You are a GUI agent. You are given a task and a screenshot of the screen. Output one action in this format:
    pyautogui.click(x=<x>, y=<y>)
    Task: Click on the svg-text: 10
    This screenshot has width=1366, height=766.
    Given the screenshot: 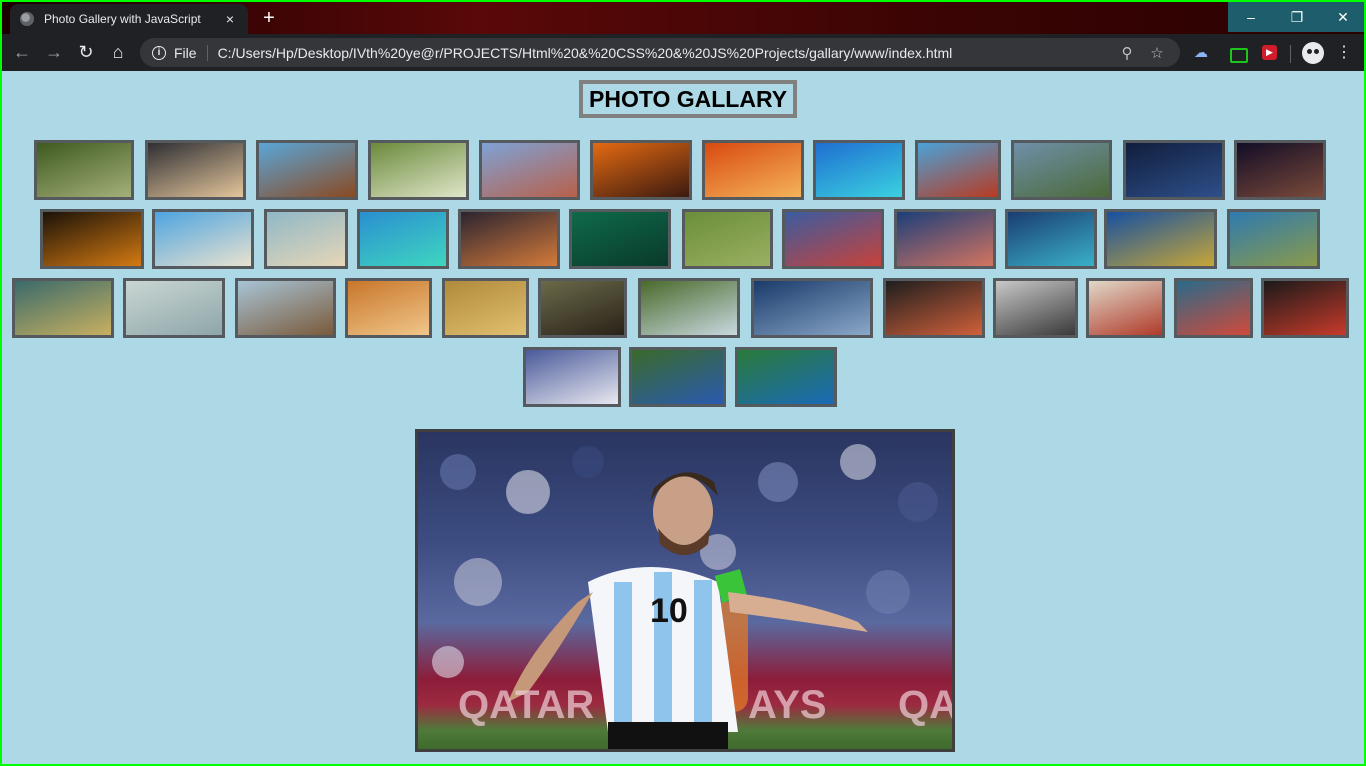 What is the action you would take?
    pyautogui.click(x=669, y=611)
    